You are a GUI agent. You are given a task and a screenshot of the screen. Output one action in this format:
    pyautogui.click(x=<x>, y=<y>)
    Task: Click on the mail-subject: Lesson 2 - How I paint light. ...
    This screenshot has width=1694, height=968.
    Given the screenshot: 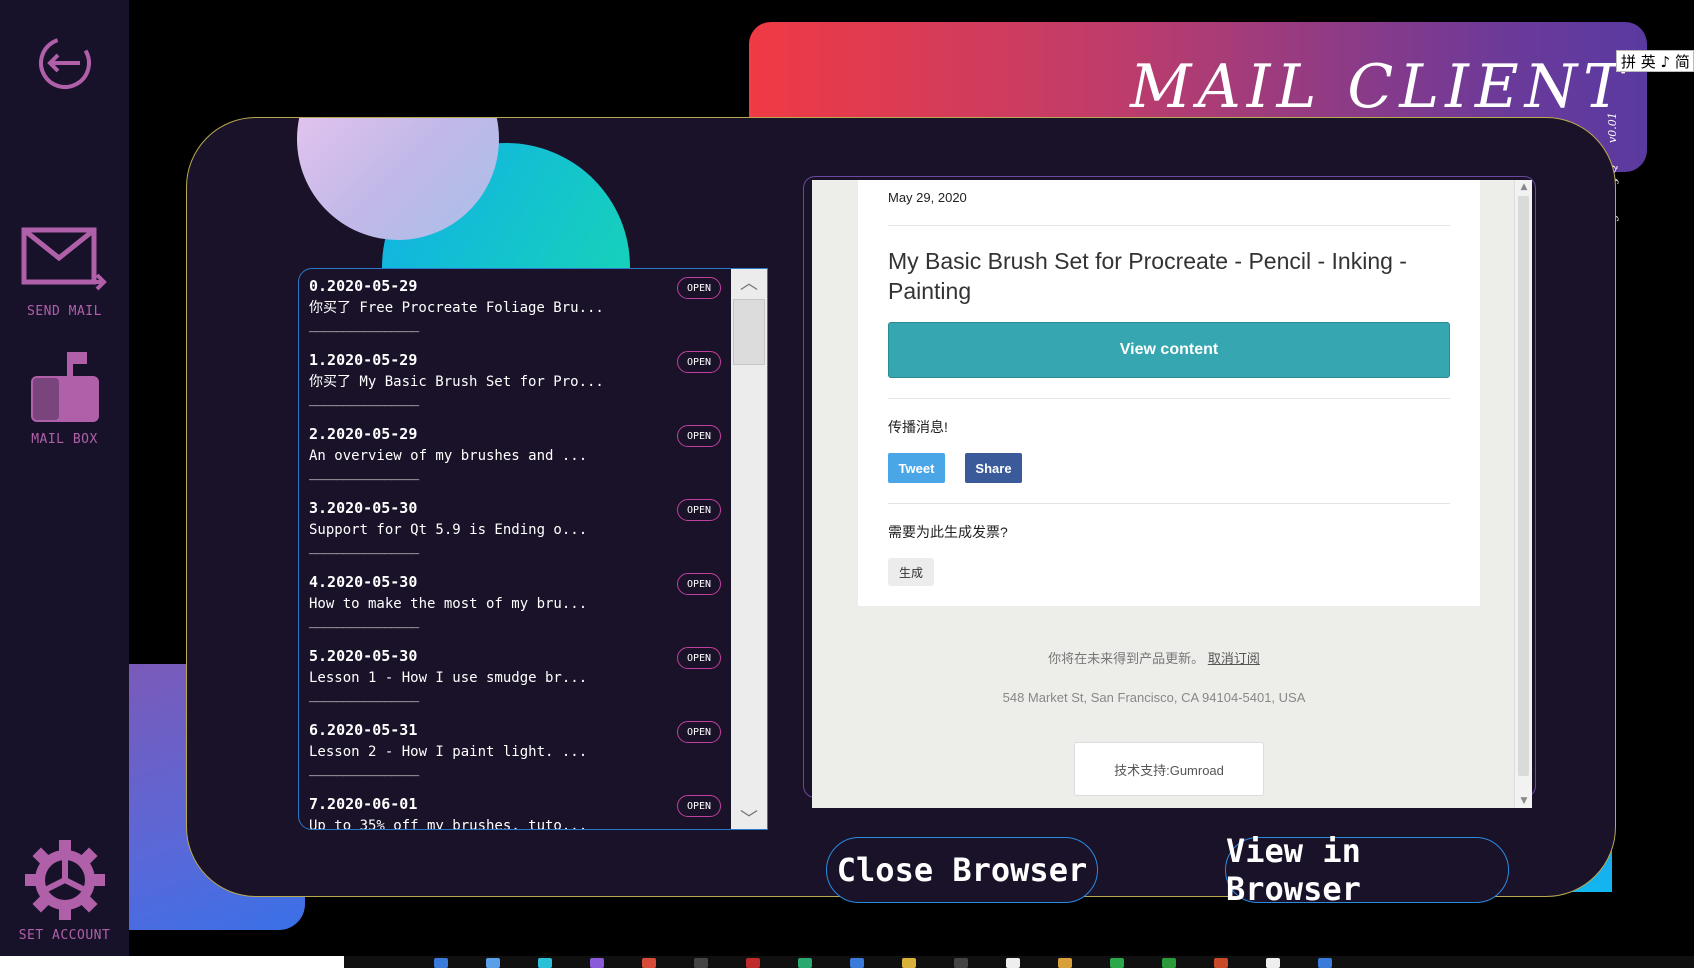 What is the action you would take?
    pyautogui.click(x=448, y=752)
    